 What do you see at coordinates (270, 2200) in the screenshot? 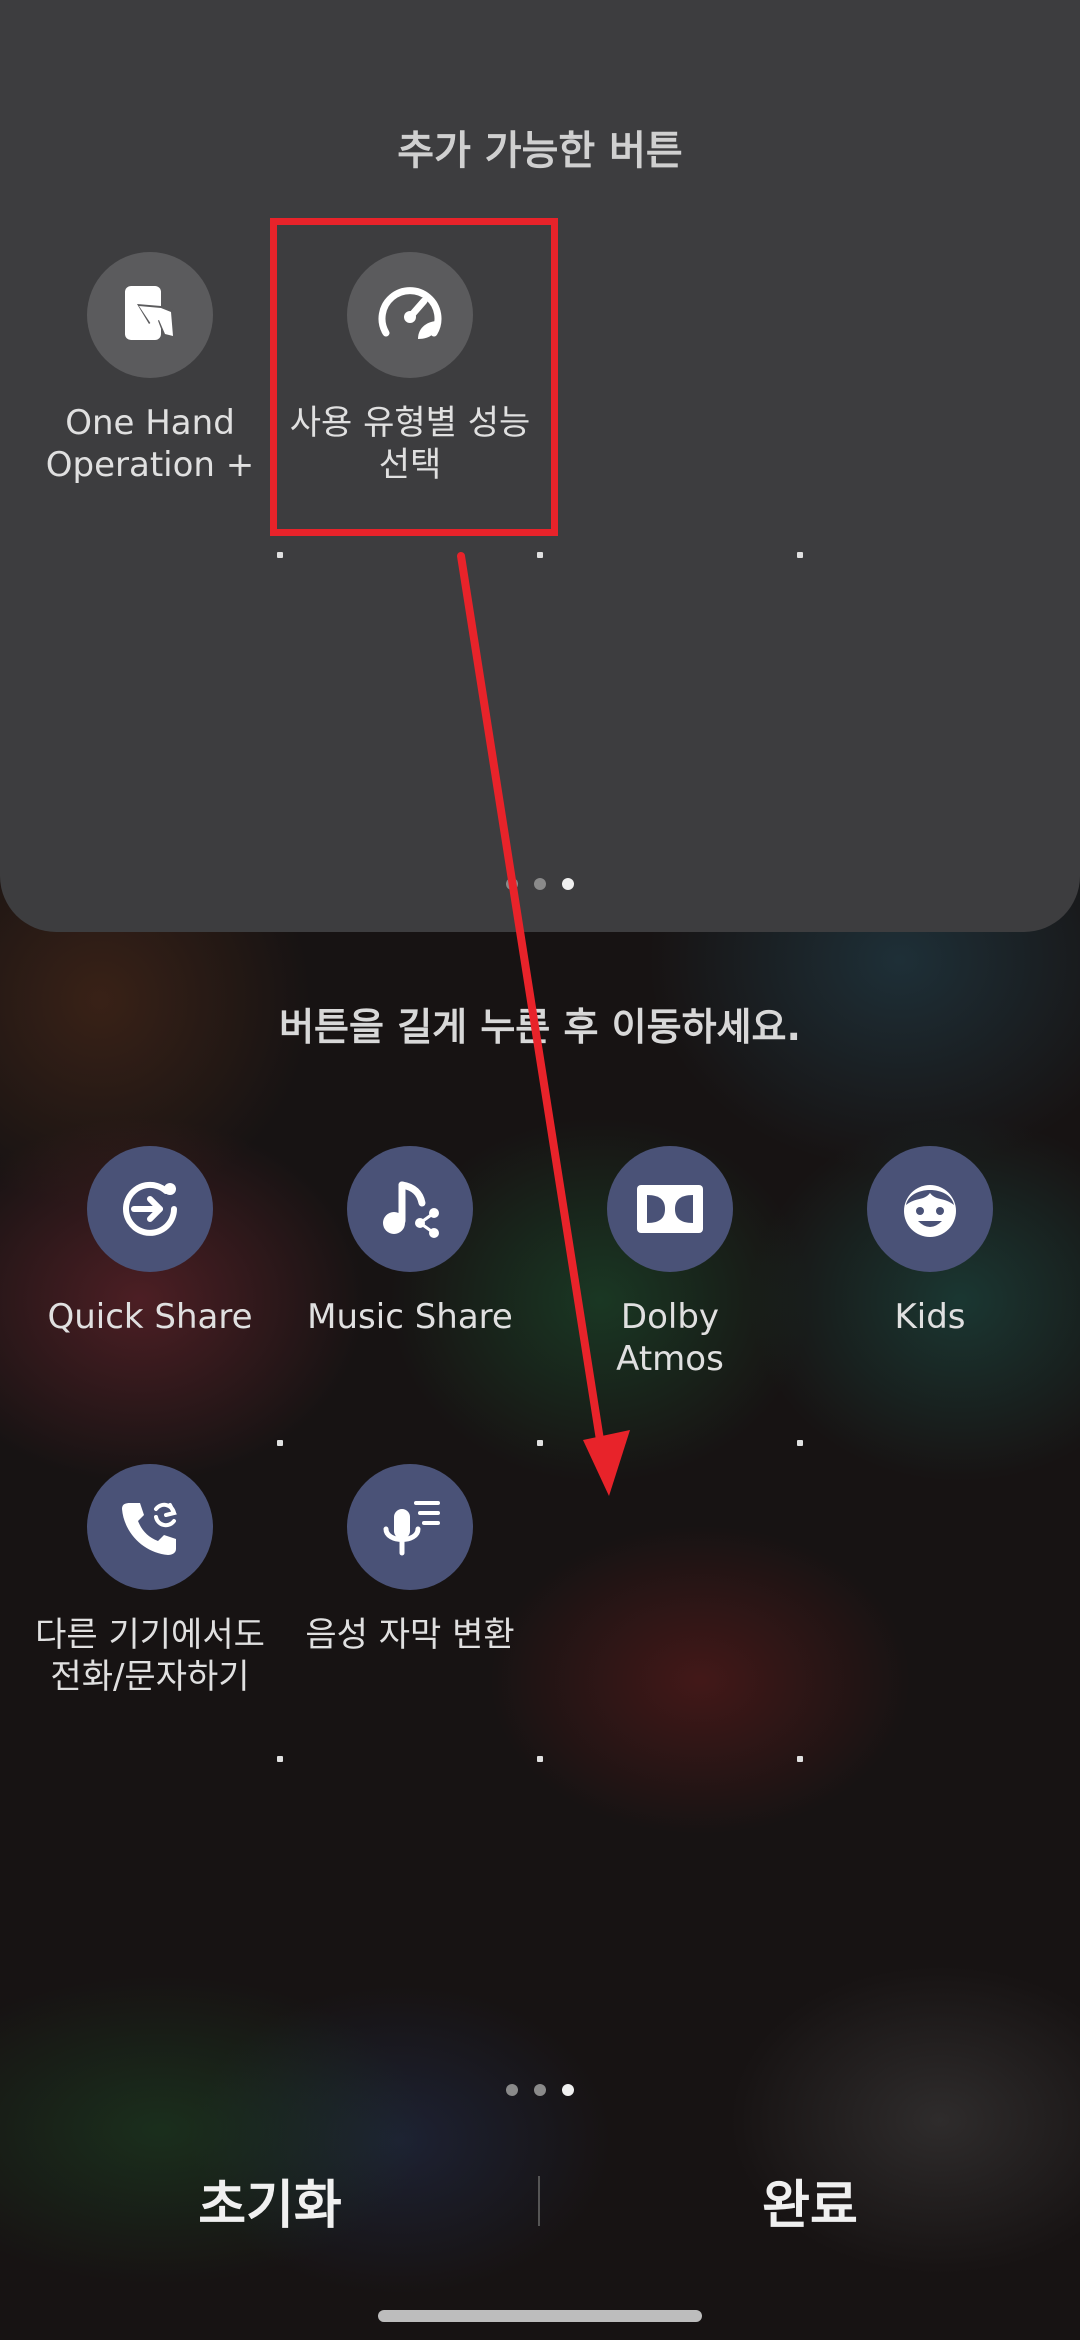
I see `reset-button: 초기화` at bounding box center [270, 2200].